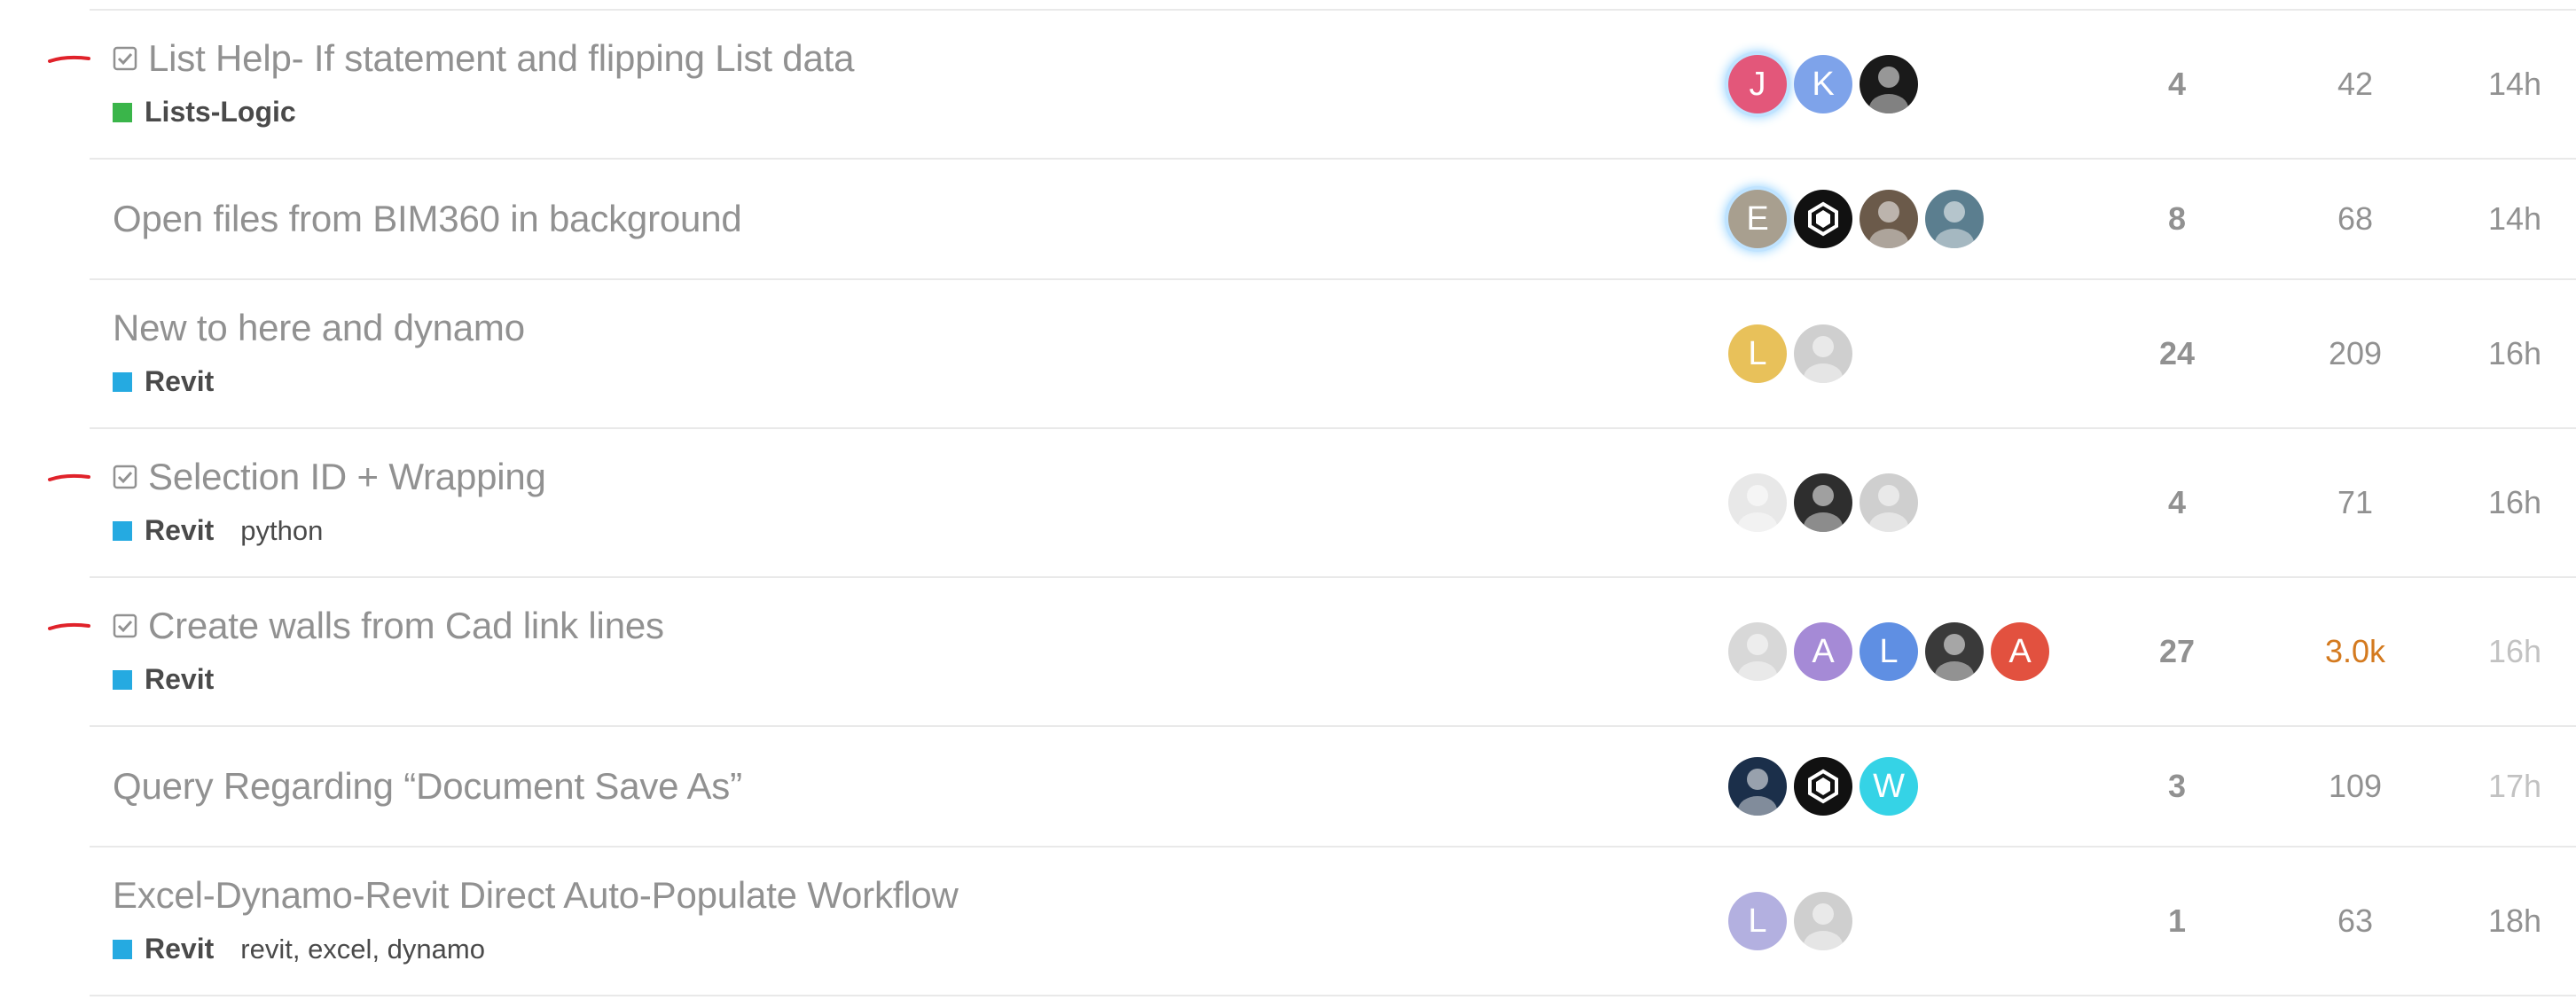 The height and width of the screenshot is (1000, 2576). I want to click on topic-main: Open files from BIM360 in background, so click(911, 219).